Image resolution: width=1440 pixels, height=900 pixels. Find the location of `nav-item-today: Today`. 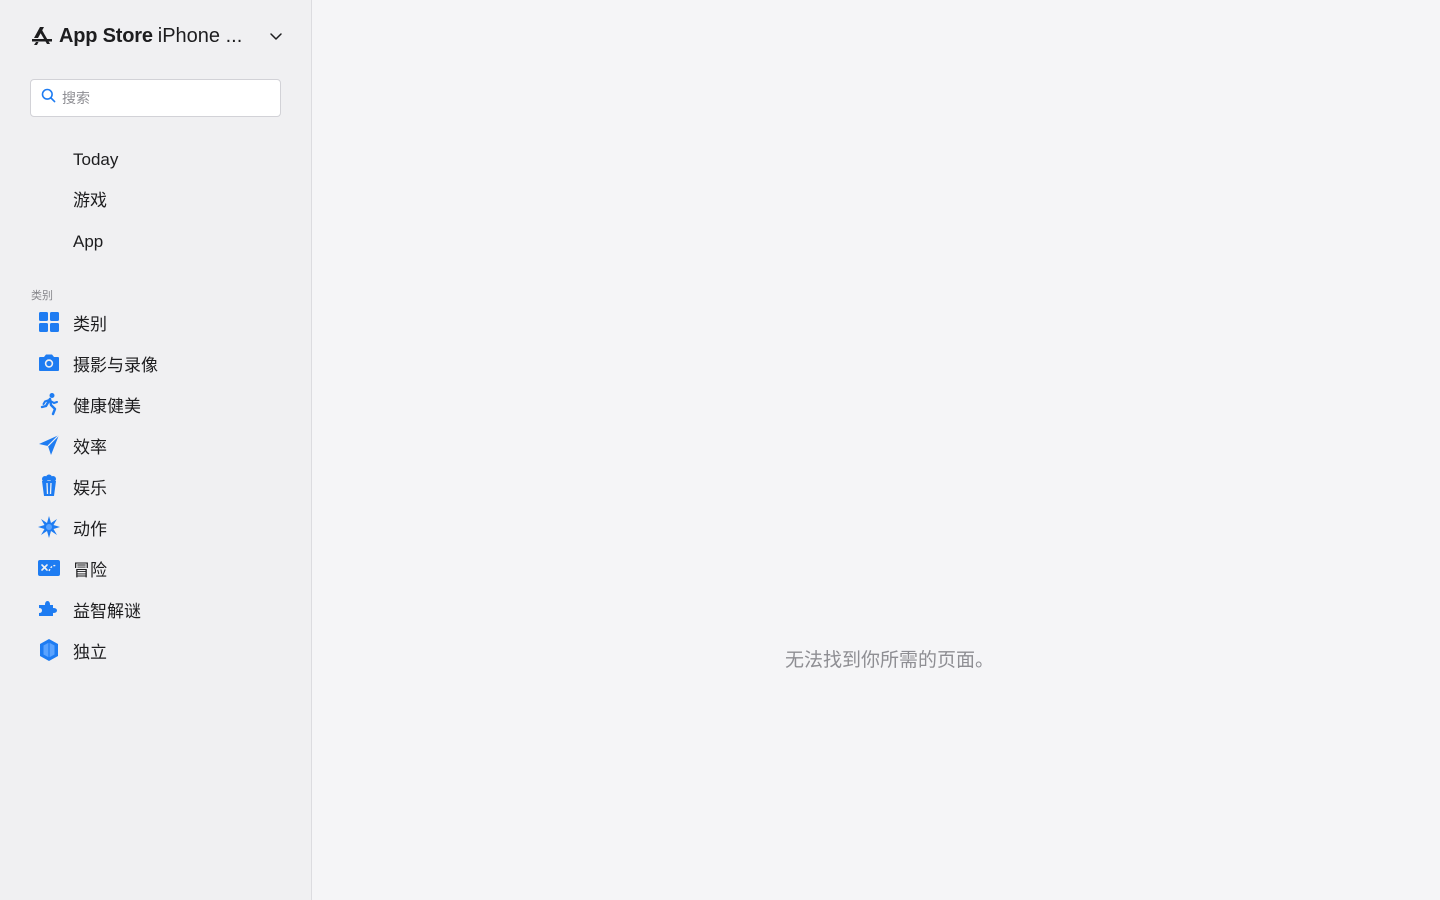

nav-item-today: Today is located at coordinates (95, 160).